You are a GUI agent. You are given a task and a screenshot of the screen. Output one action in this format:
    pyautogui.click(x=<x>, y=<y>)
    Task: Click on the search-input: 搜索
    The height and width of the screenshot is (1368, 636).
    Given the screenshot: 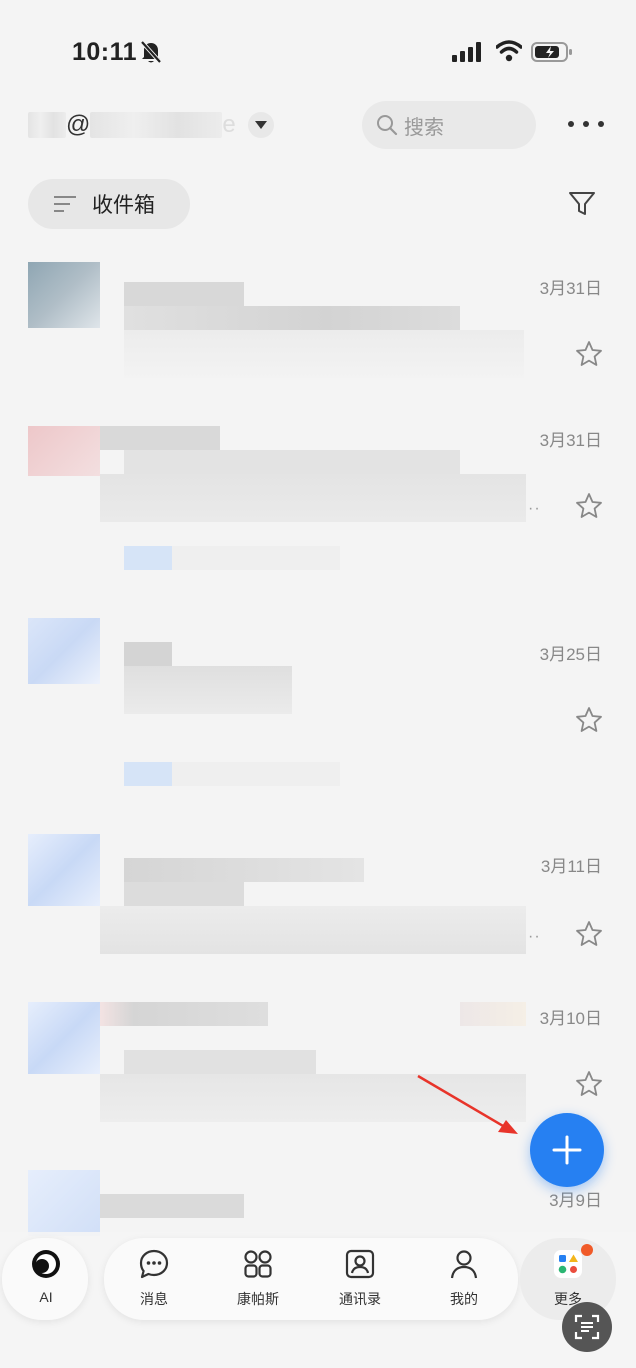 What is the action you would take?
    pyautogui.click(x=449, y=125)
    